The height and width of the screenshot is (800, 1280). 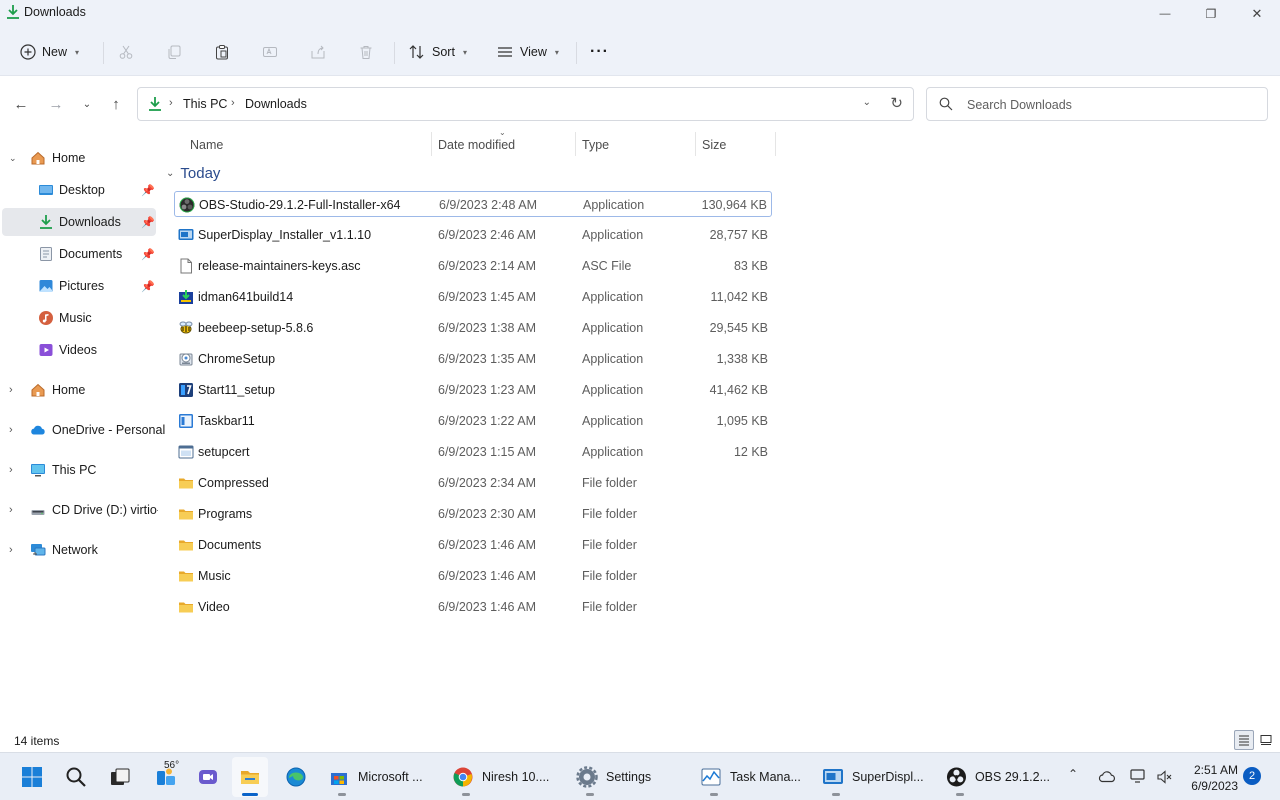 What do you see at coordinates (120, 777) in the screenshot?
I see `task-view-button` at bounding box center [120, 777].